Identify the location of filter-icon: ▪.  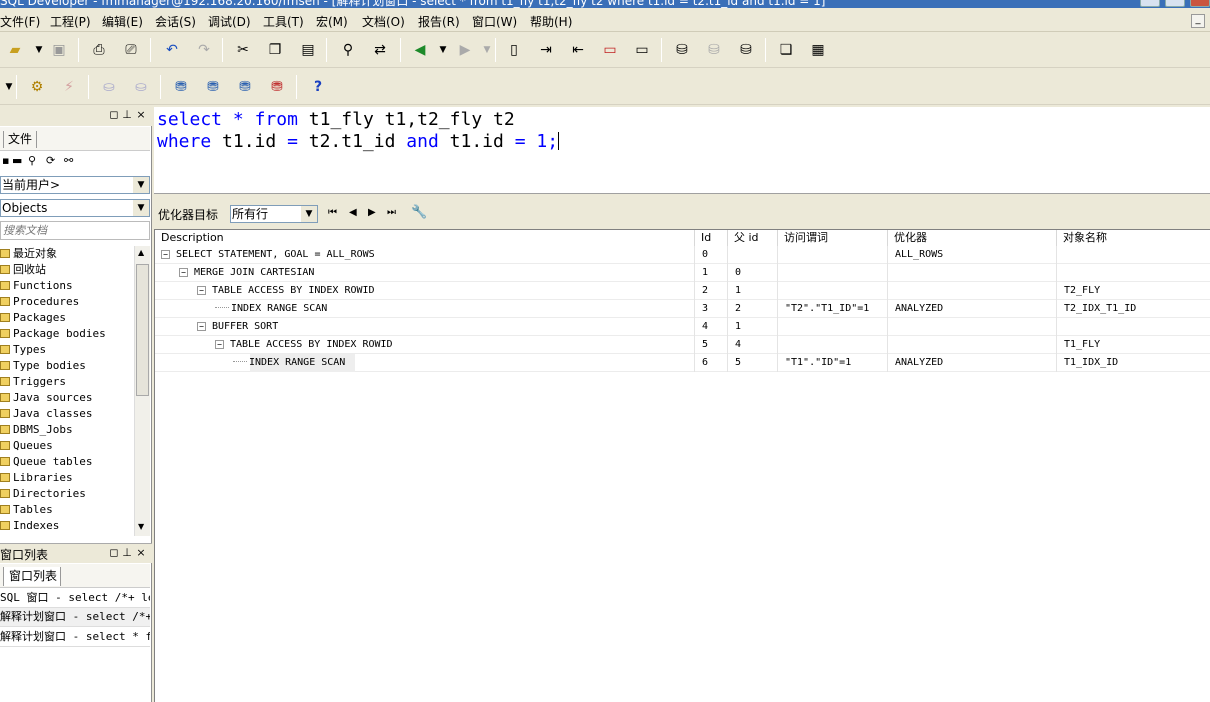
(5, 160).